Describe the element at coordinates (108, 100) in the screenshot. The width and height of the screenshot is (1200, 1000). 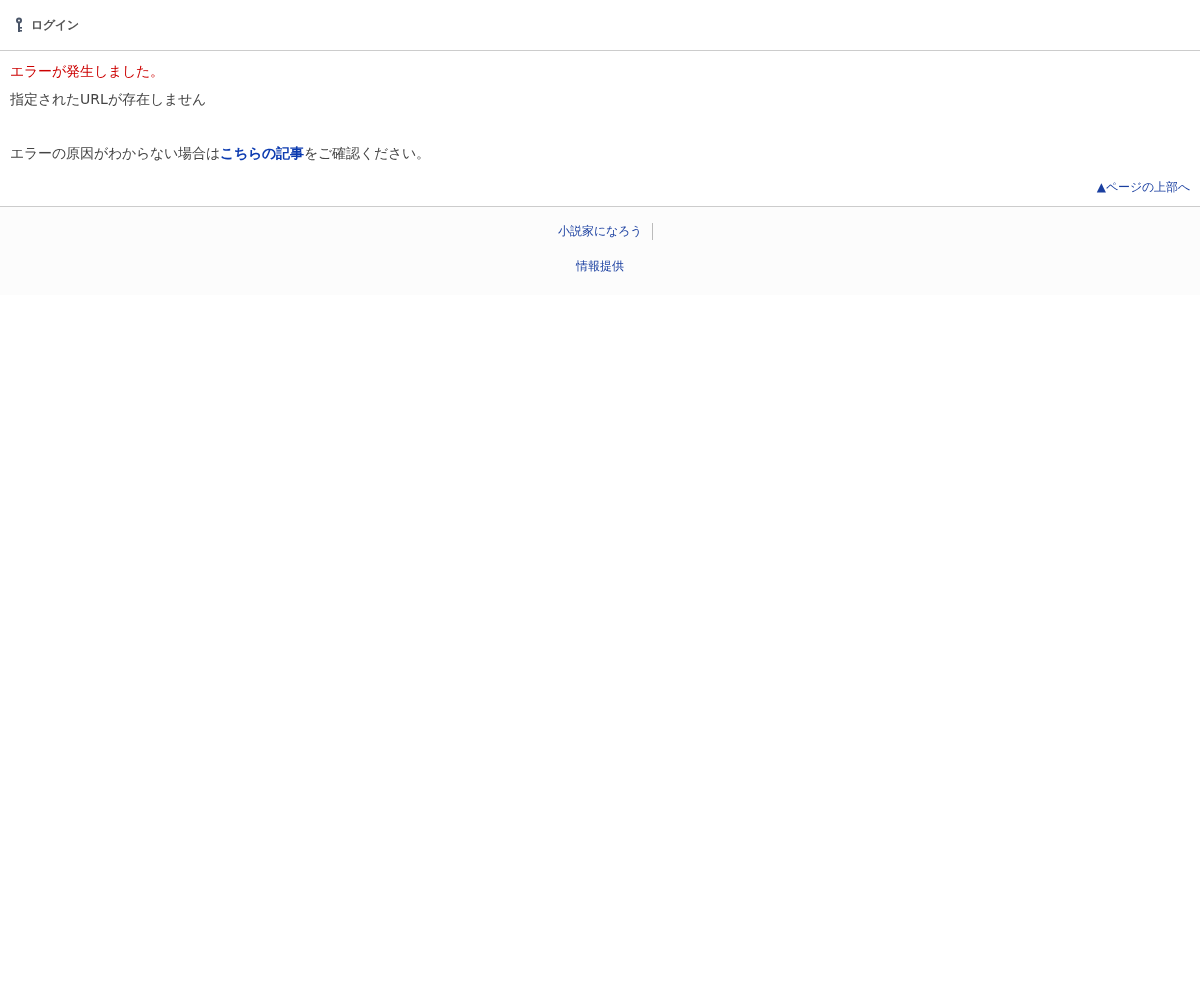
I see `error-message: 指定されたURLが存在しません` at that location.